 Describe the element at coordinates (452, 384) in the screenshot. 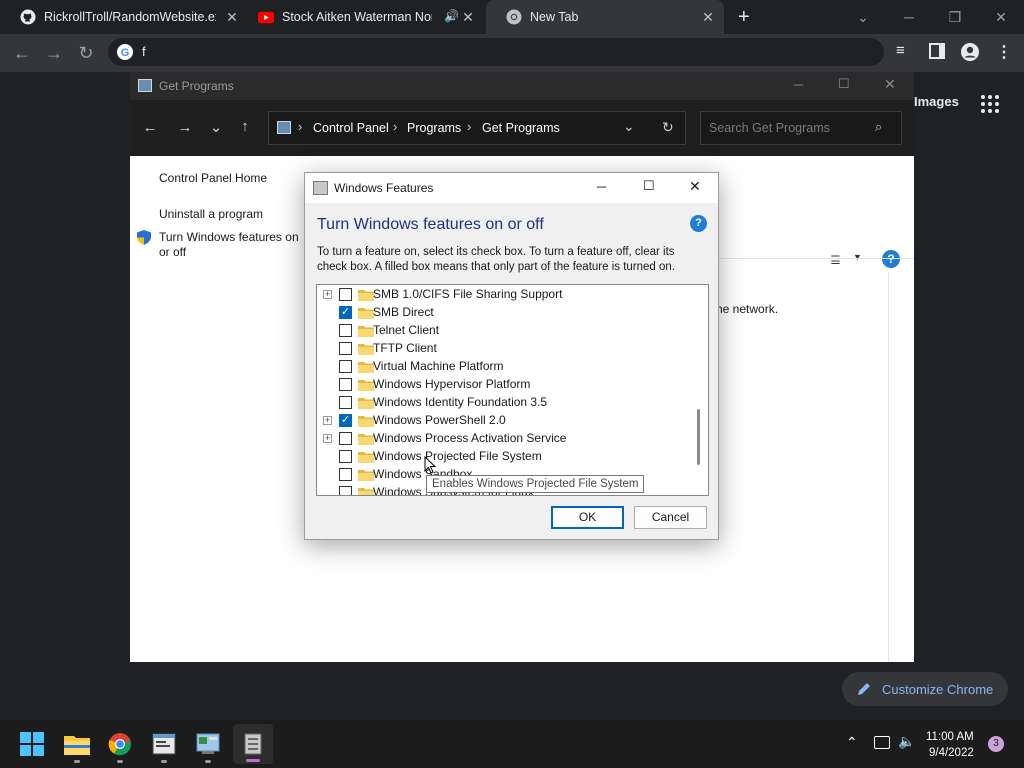

I see `feature-label: Windows Hypervisor Platform` at that location.